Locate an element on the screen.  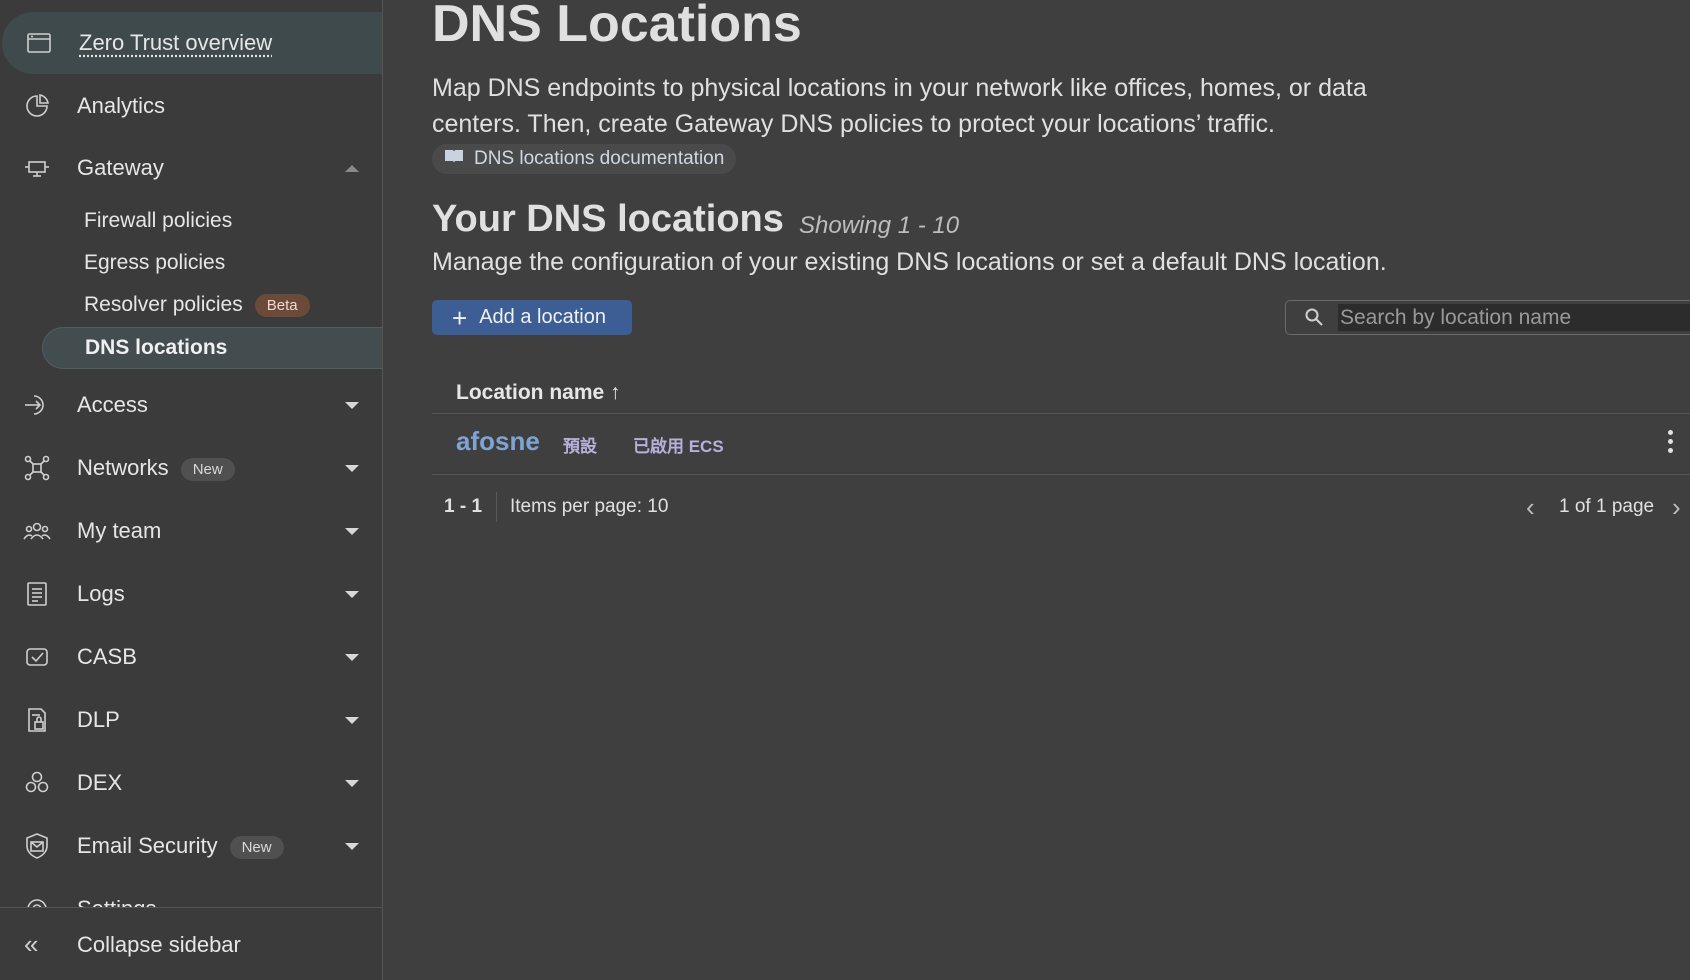
add-location-button: + Add a location is located at coordinates (532, 317).